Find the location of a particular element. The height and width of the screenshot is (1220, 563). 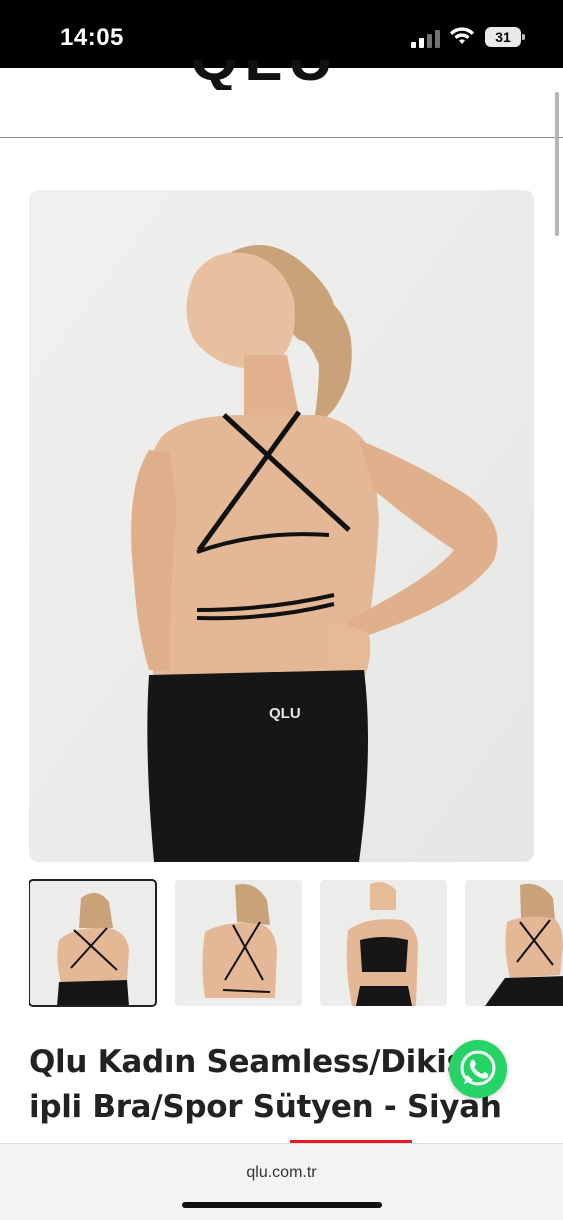

product-title-line-1: Qlu Kadın Seamless/Dikiş is located at coordinates (247, 1062).